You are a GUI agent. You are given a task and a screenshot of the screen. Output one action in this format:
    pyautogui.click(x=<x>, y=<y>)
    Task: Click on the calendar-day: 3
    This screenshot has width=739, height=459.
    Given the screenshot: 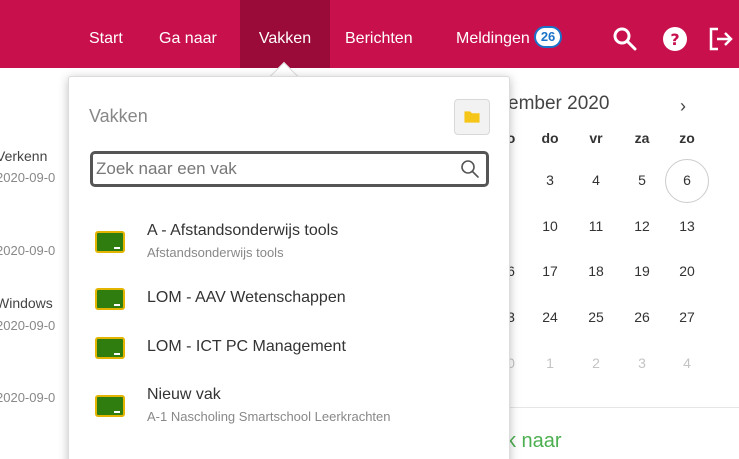 What is the action you would take?
    pyautogui.click(x=550, y=180)
    